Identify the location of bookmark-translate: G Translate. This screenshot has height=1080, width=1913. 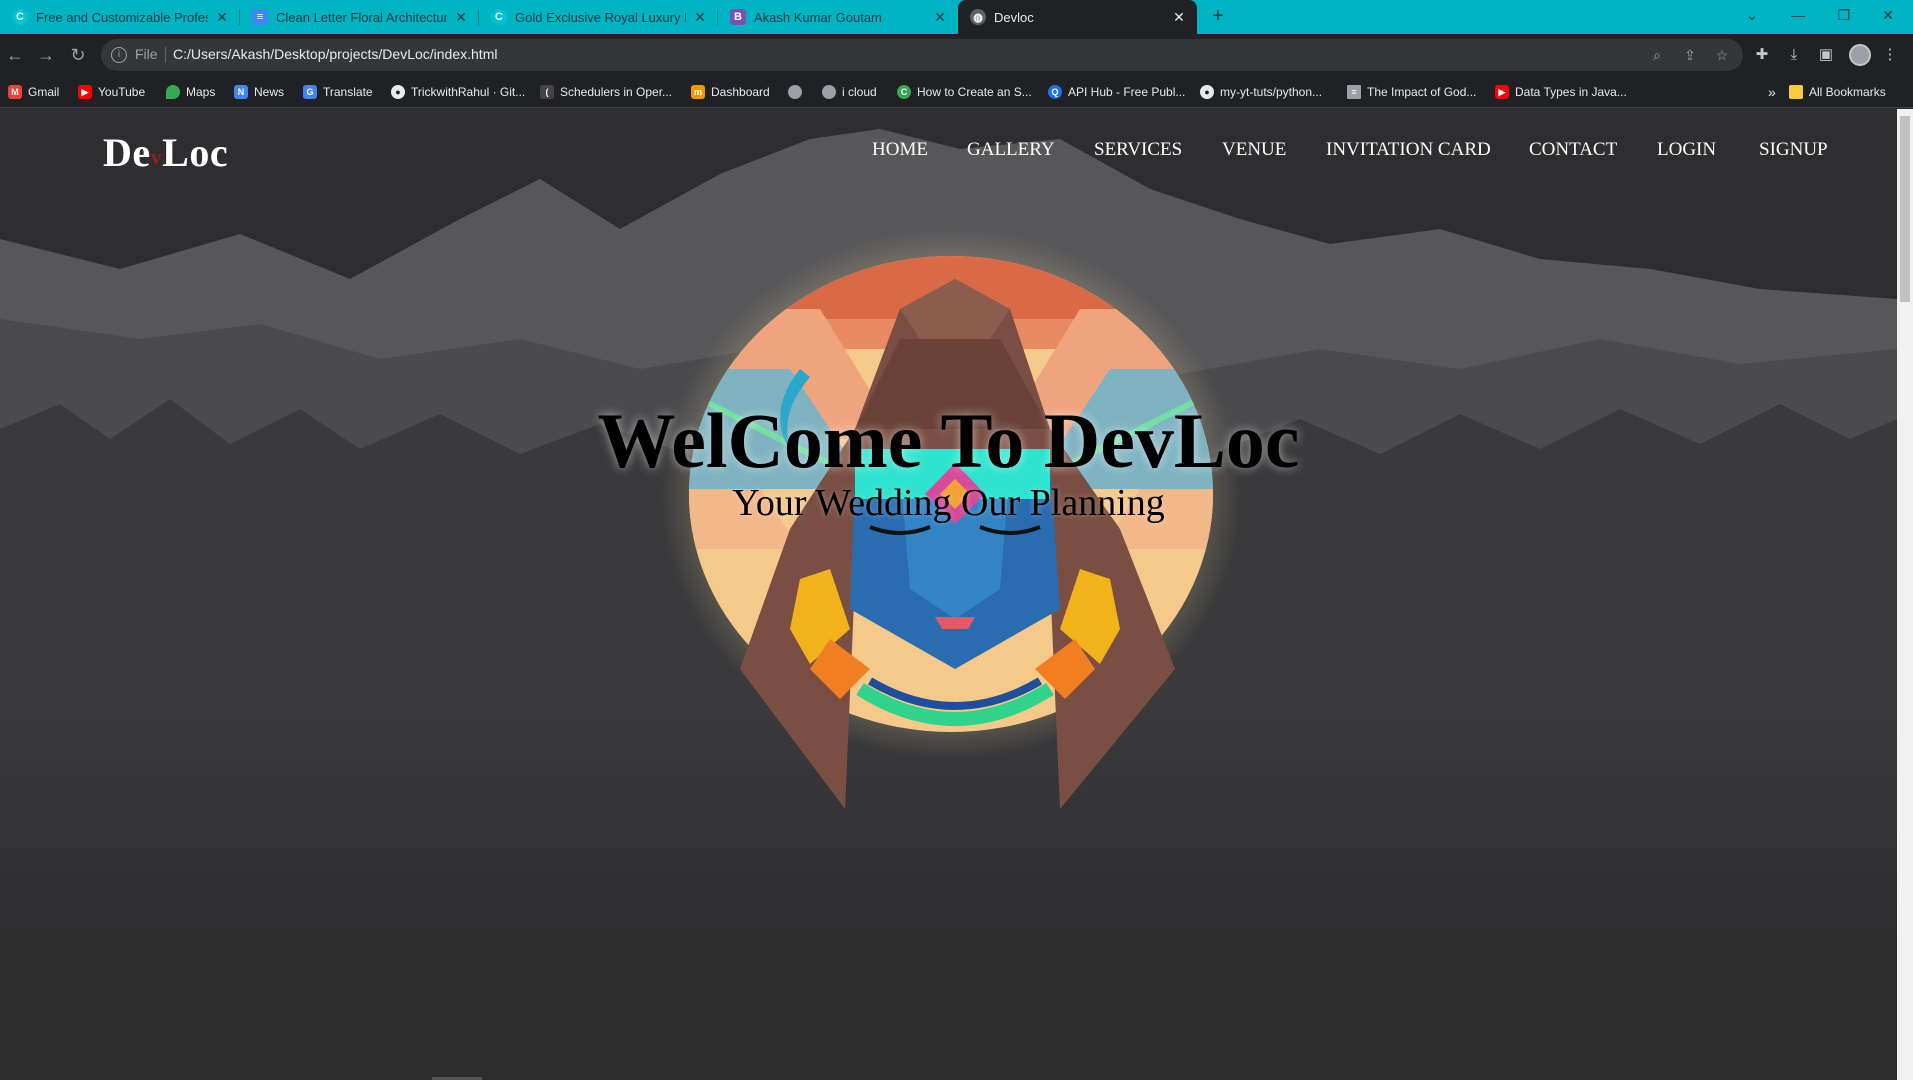
(338, 92).